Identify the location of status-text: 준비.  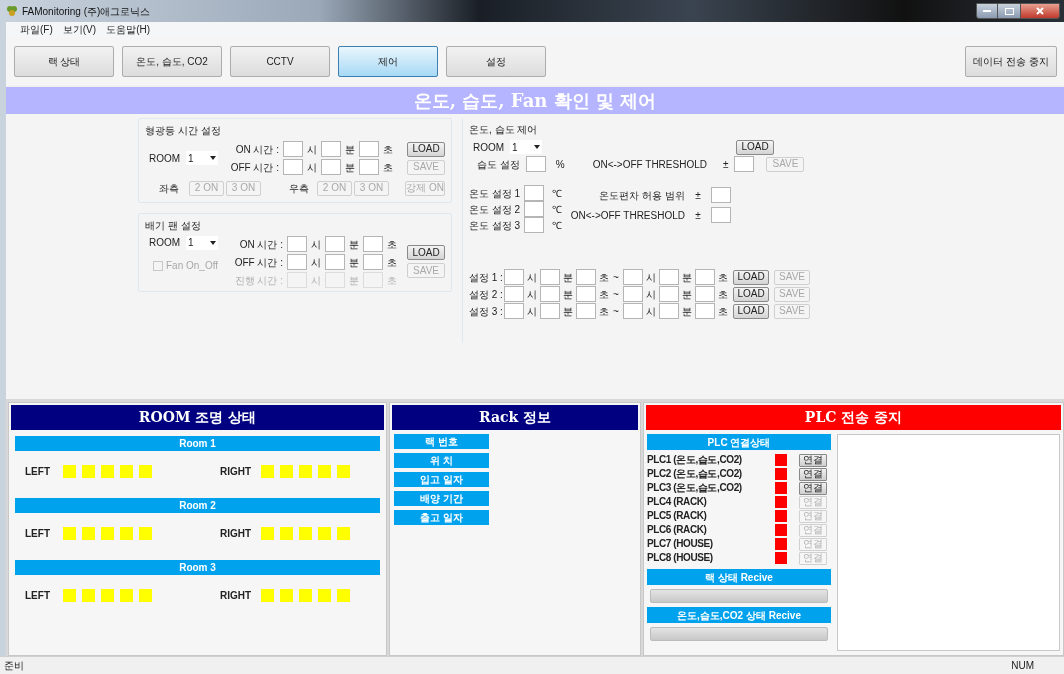
(14, 666).